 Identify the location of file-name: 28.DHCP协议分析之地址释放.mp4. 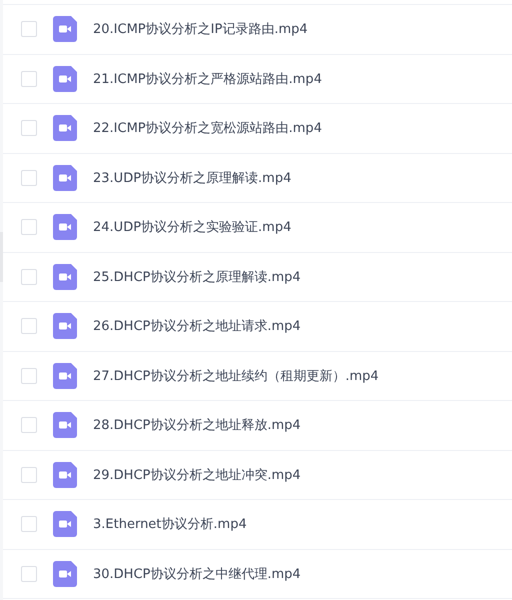
(197, 425).